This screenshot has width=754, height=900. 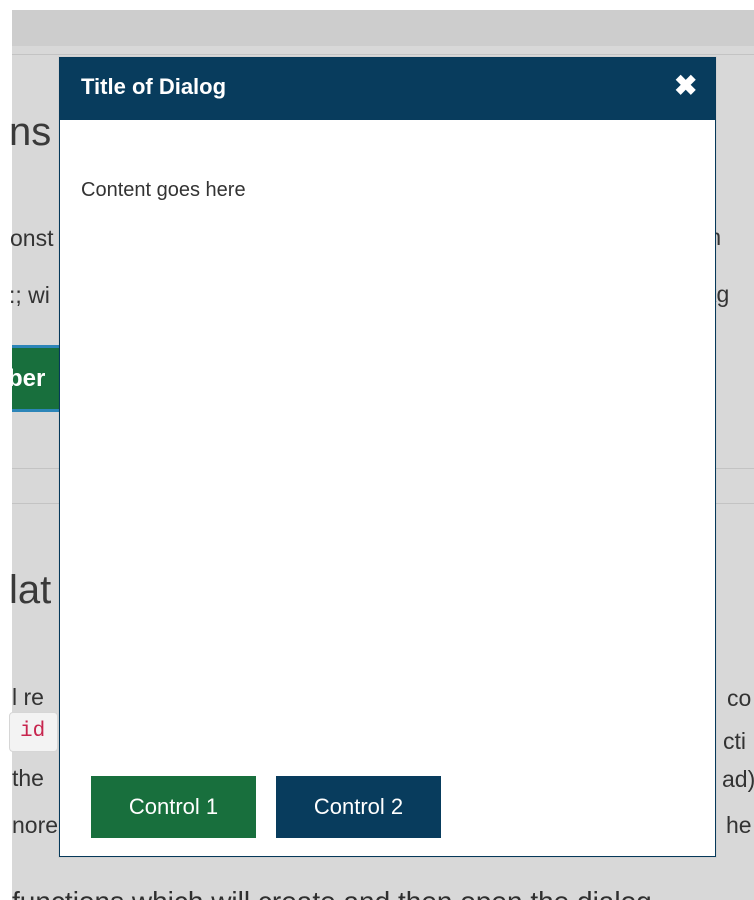 What do you see at coordinates (32, 238) in the screenshot?
I see `background-paragraph-left-1: onst` at bounding box center [32, 238].